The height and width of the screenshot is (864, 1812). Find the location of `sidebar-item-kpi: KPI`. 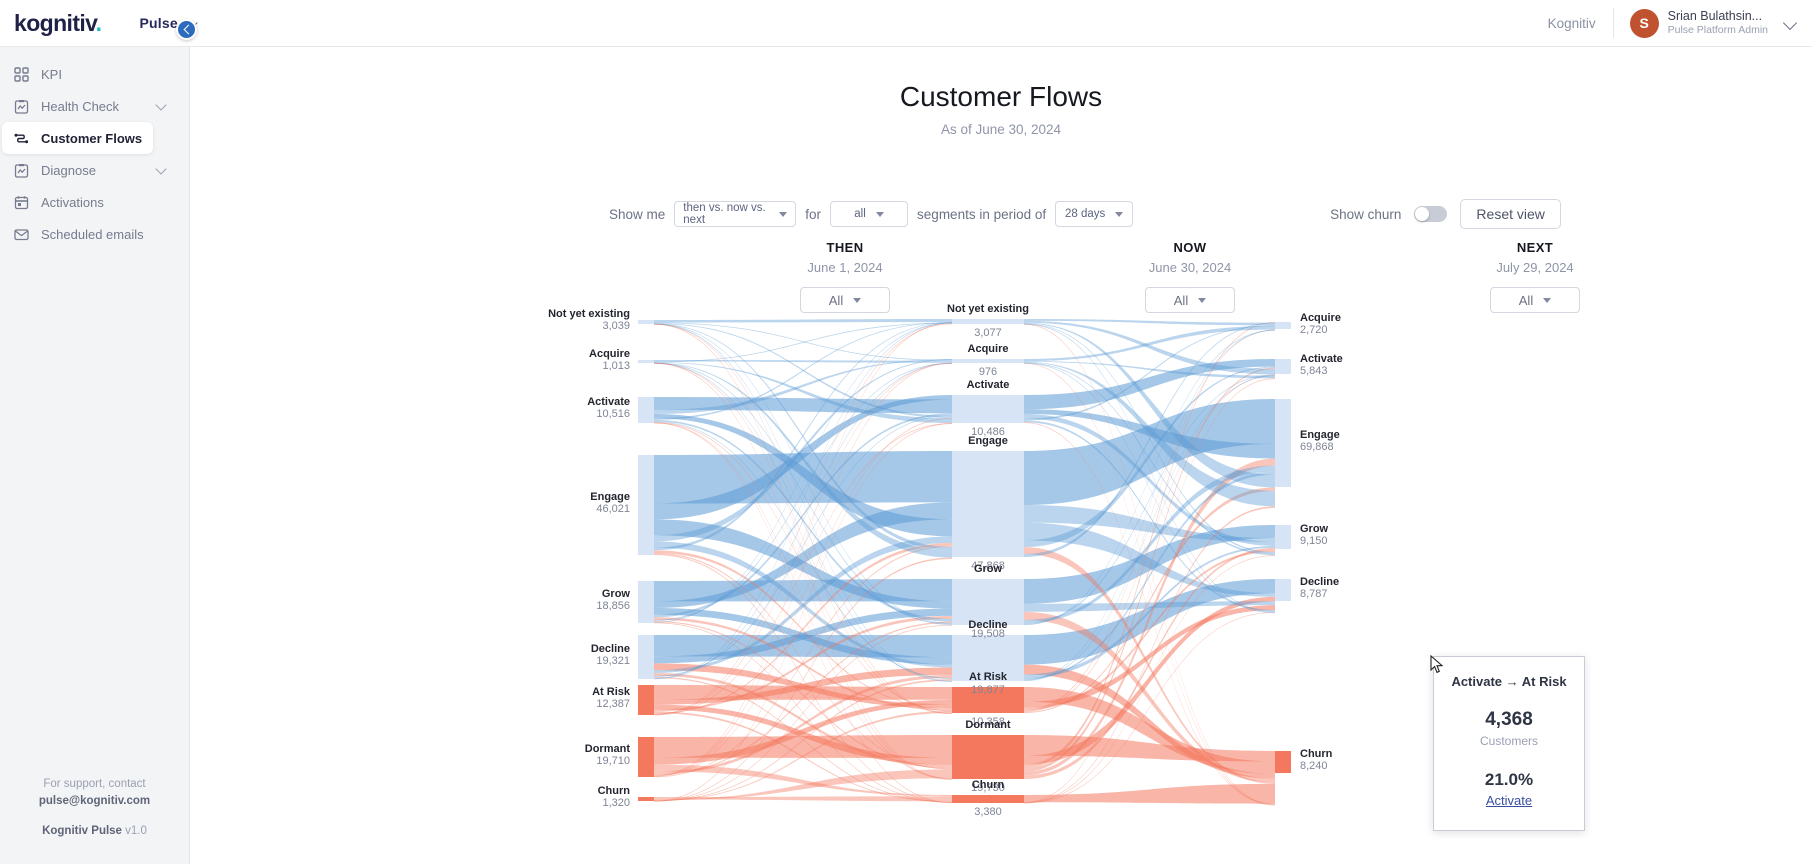

sidebar-item-kpi: KPI is located at coordinates (90, 74).